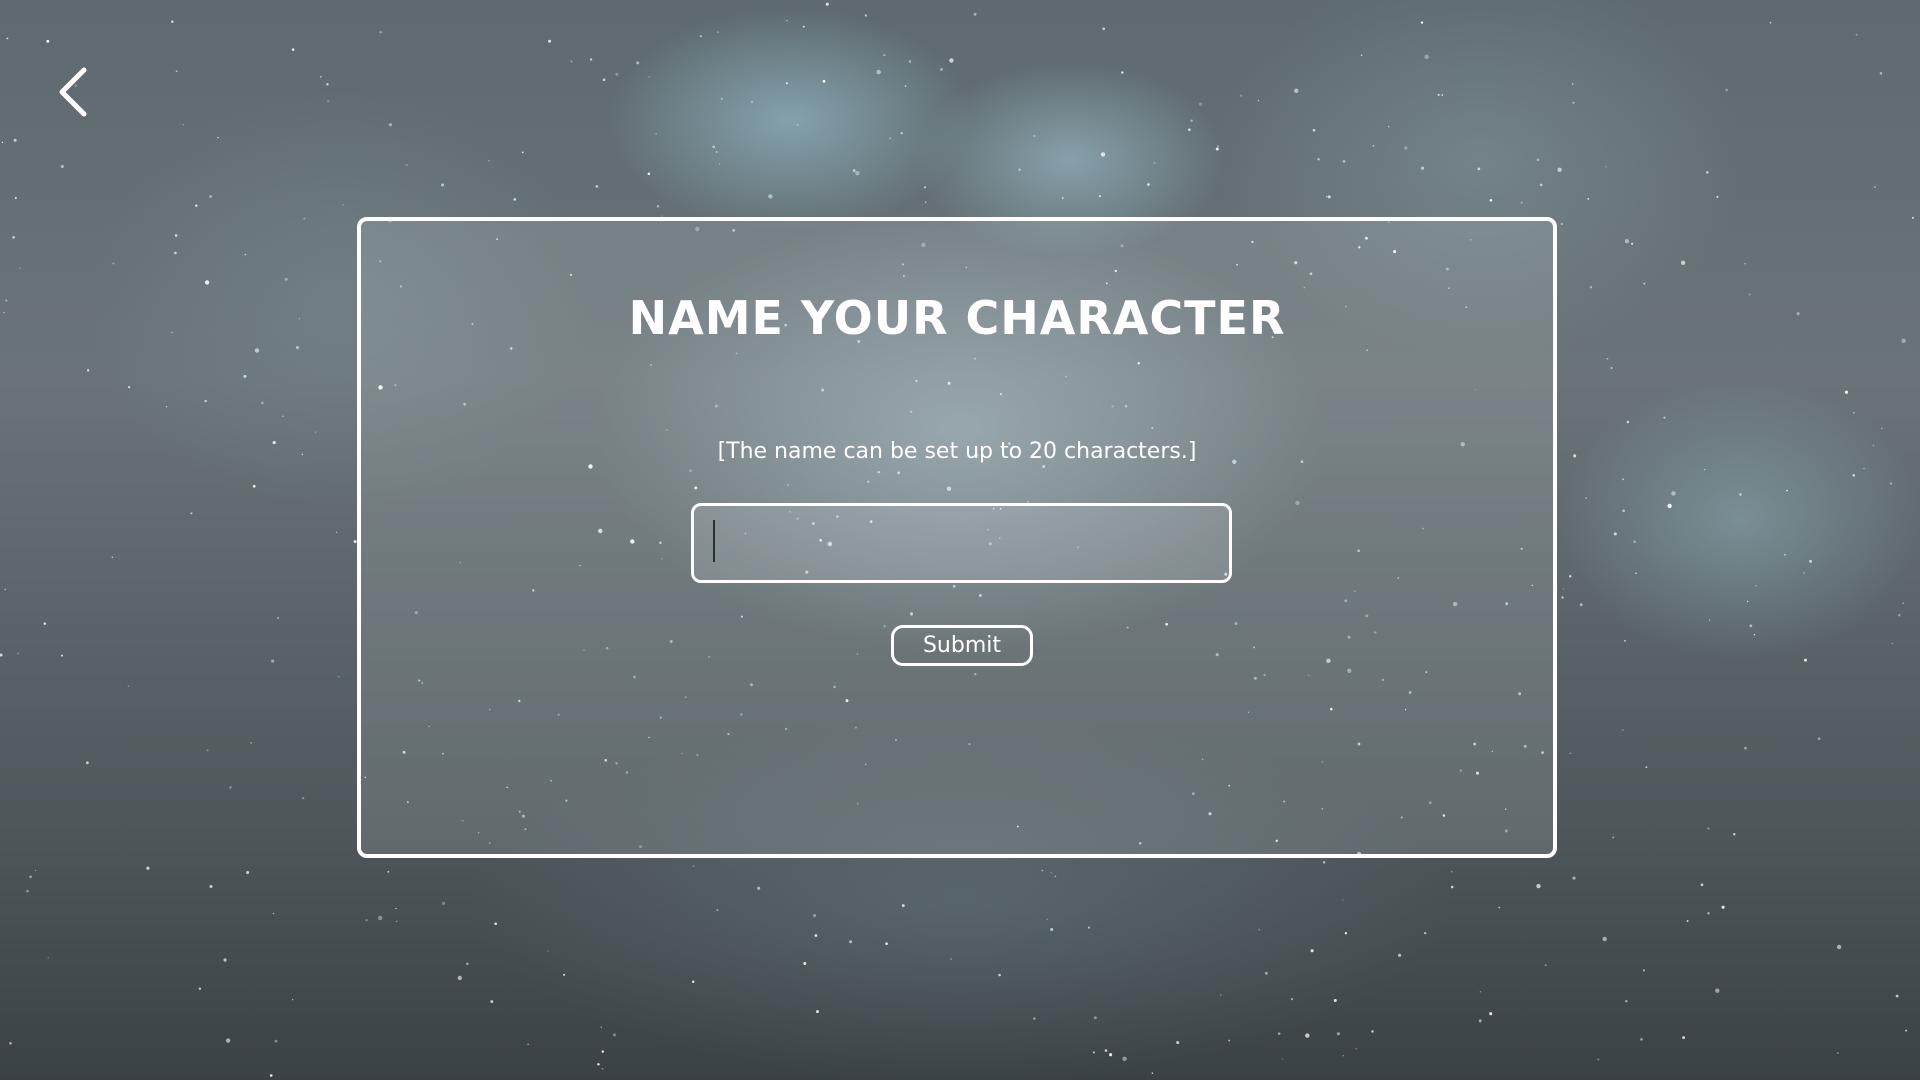 Image resolution: width=1920 pixels, height=1080 pixels. Describe the element at coordinates (962, 645) in the screenshot. I see `submit-button: Submit` at that location.